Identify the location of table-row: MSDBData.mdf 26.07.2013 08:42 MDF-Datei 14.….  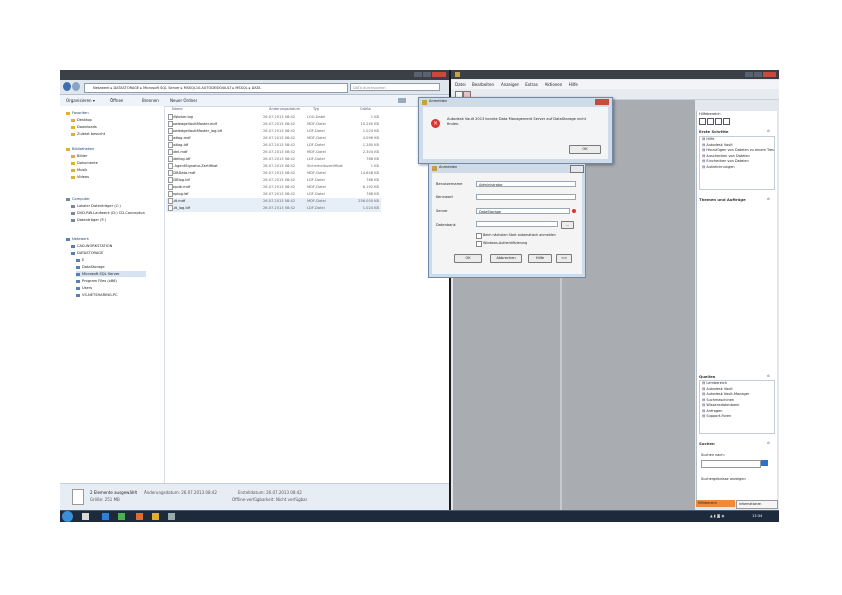
(273, 173).